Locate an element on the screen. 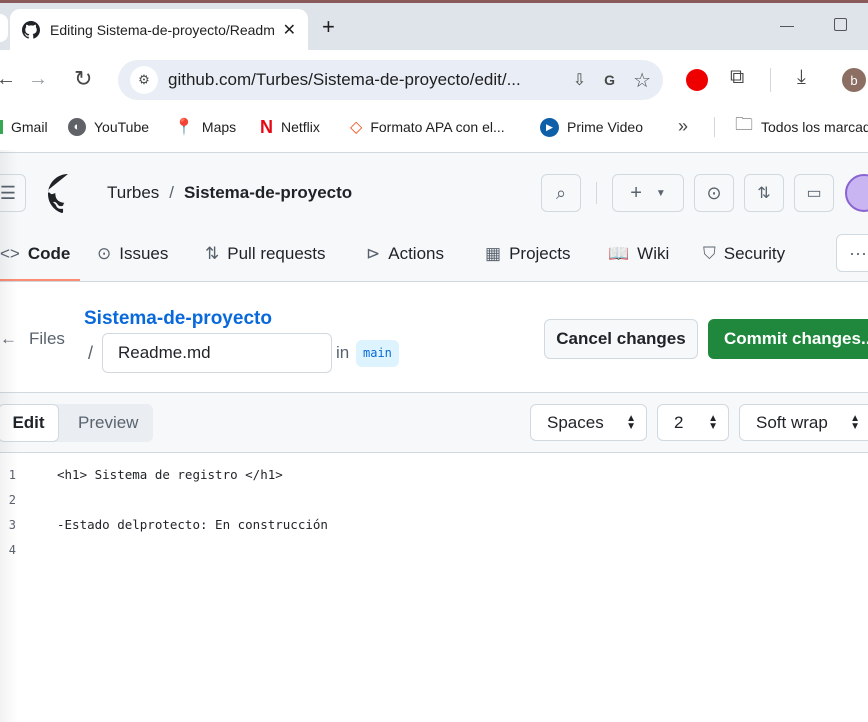  plus-icon: + is located at coordinates (636, 192).